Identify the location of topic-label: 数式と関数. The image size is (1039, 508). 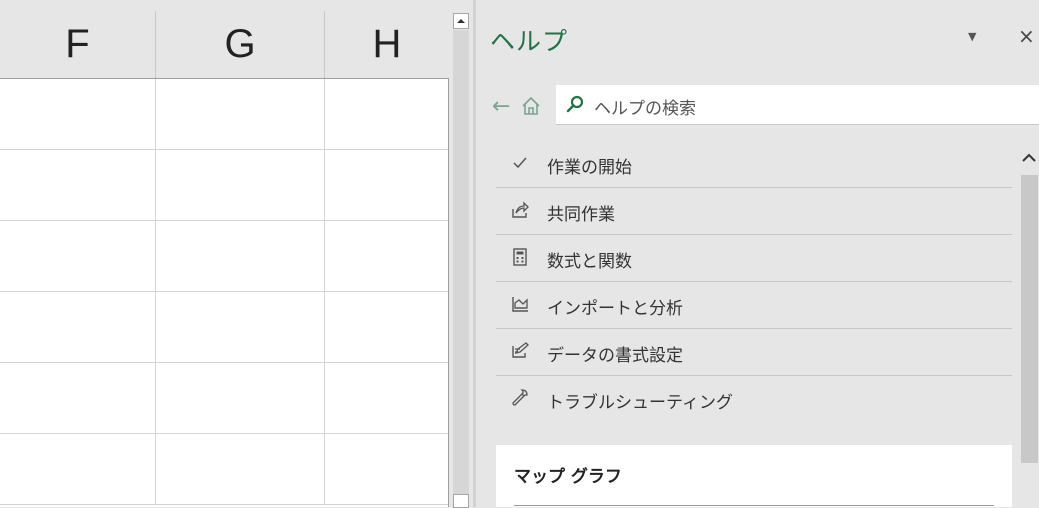
(589, 262).